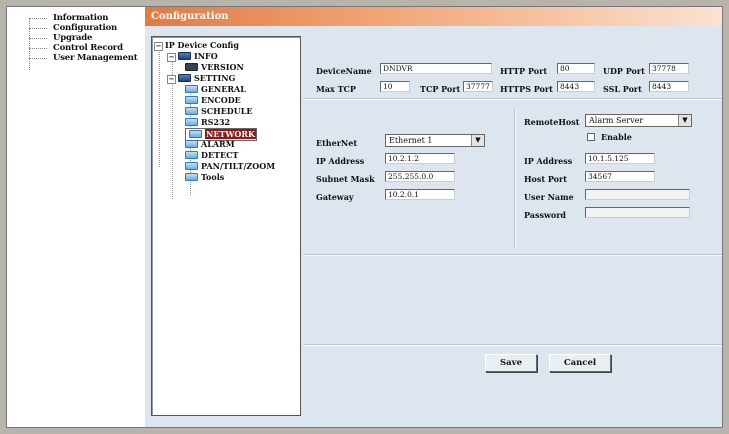 The width and height of the screenshot is (729, 434). I want to click on ethernet-select: Ethernet 1 ▼, so click(435, 140).